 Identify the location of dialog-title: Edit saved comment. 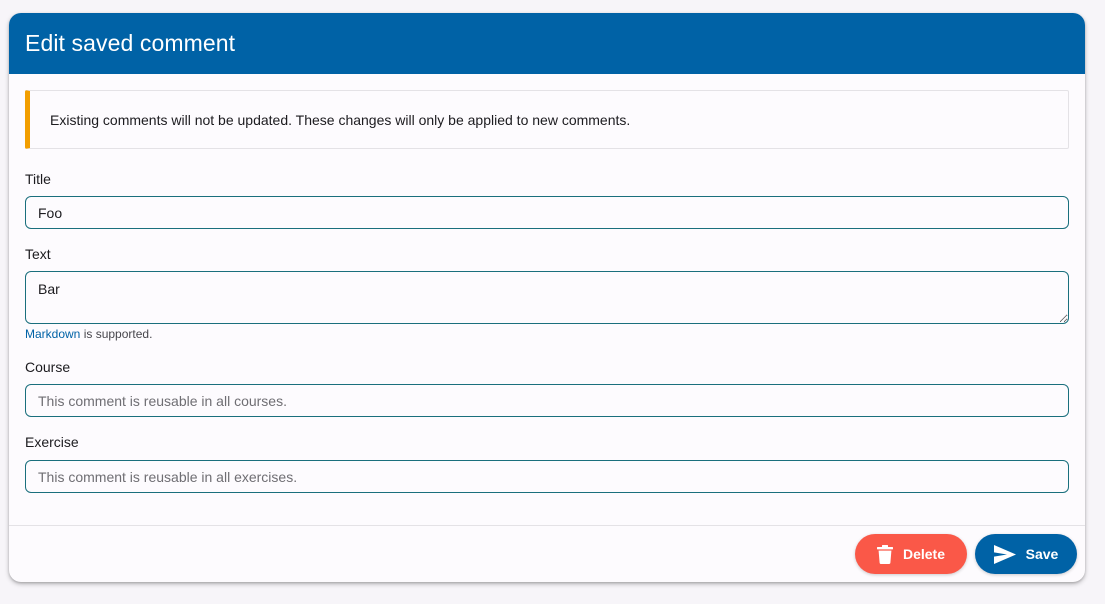
(130, 43).